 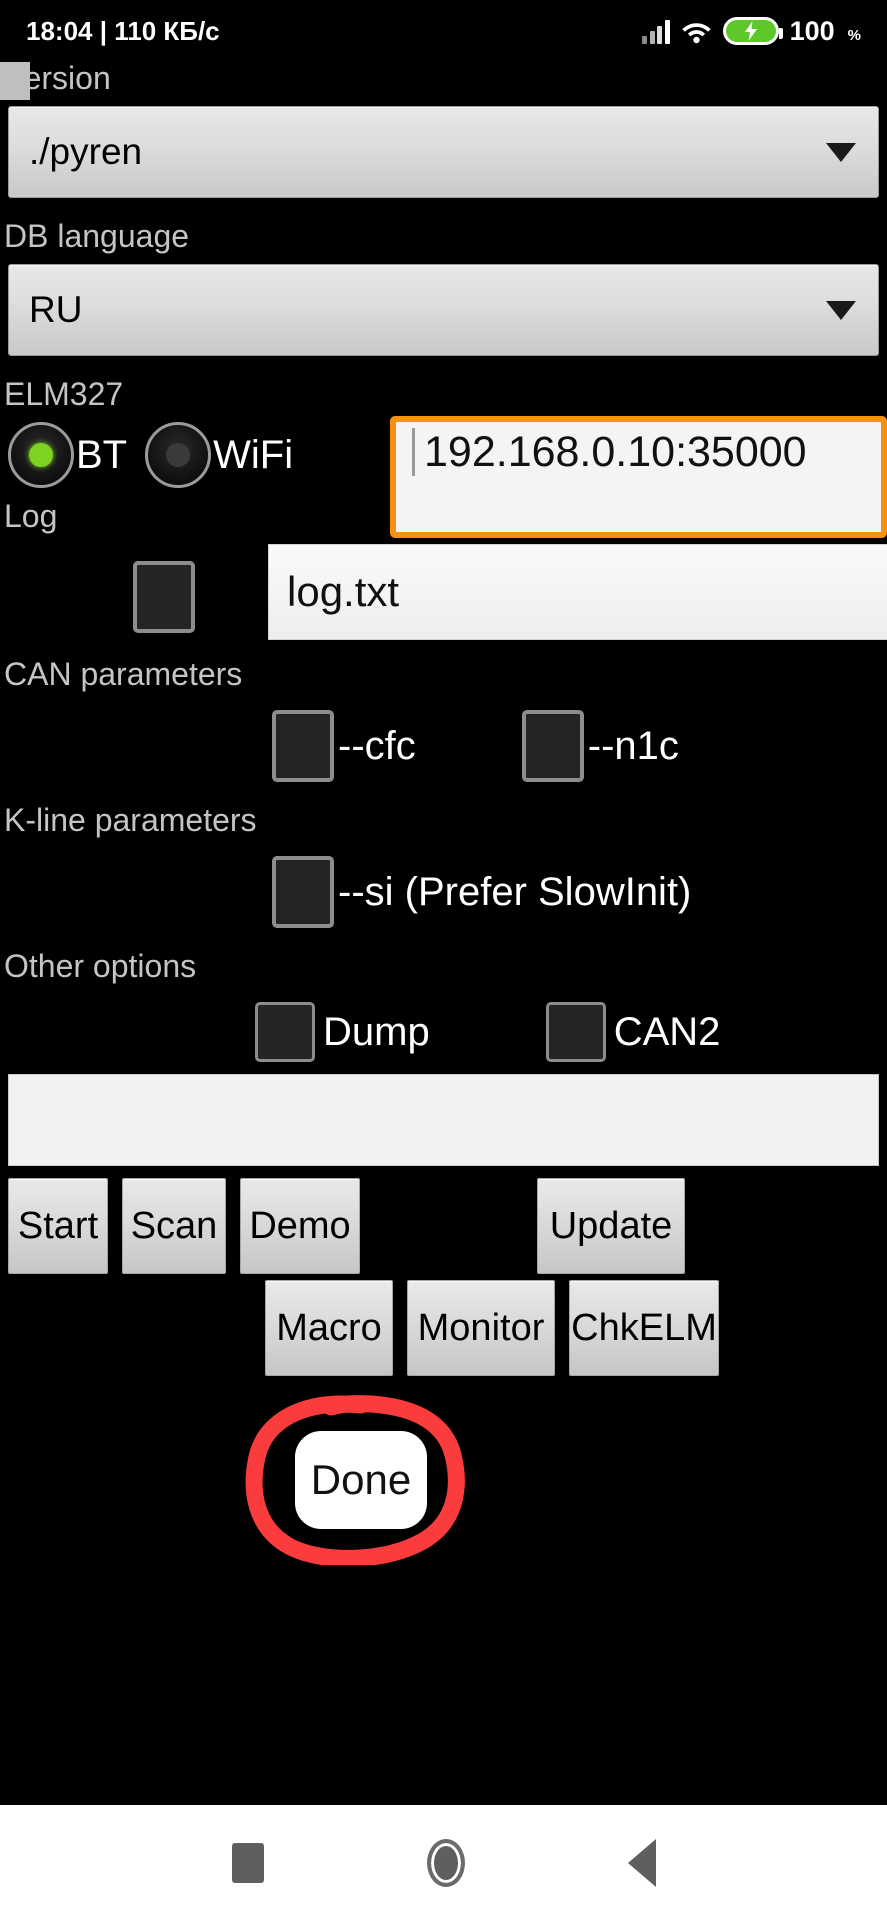 I want to click on option-can2: CAN2, so click(x=633, y=1032).